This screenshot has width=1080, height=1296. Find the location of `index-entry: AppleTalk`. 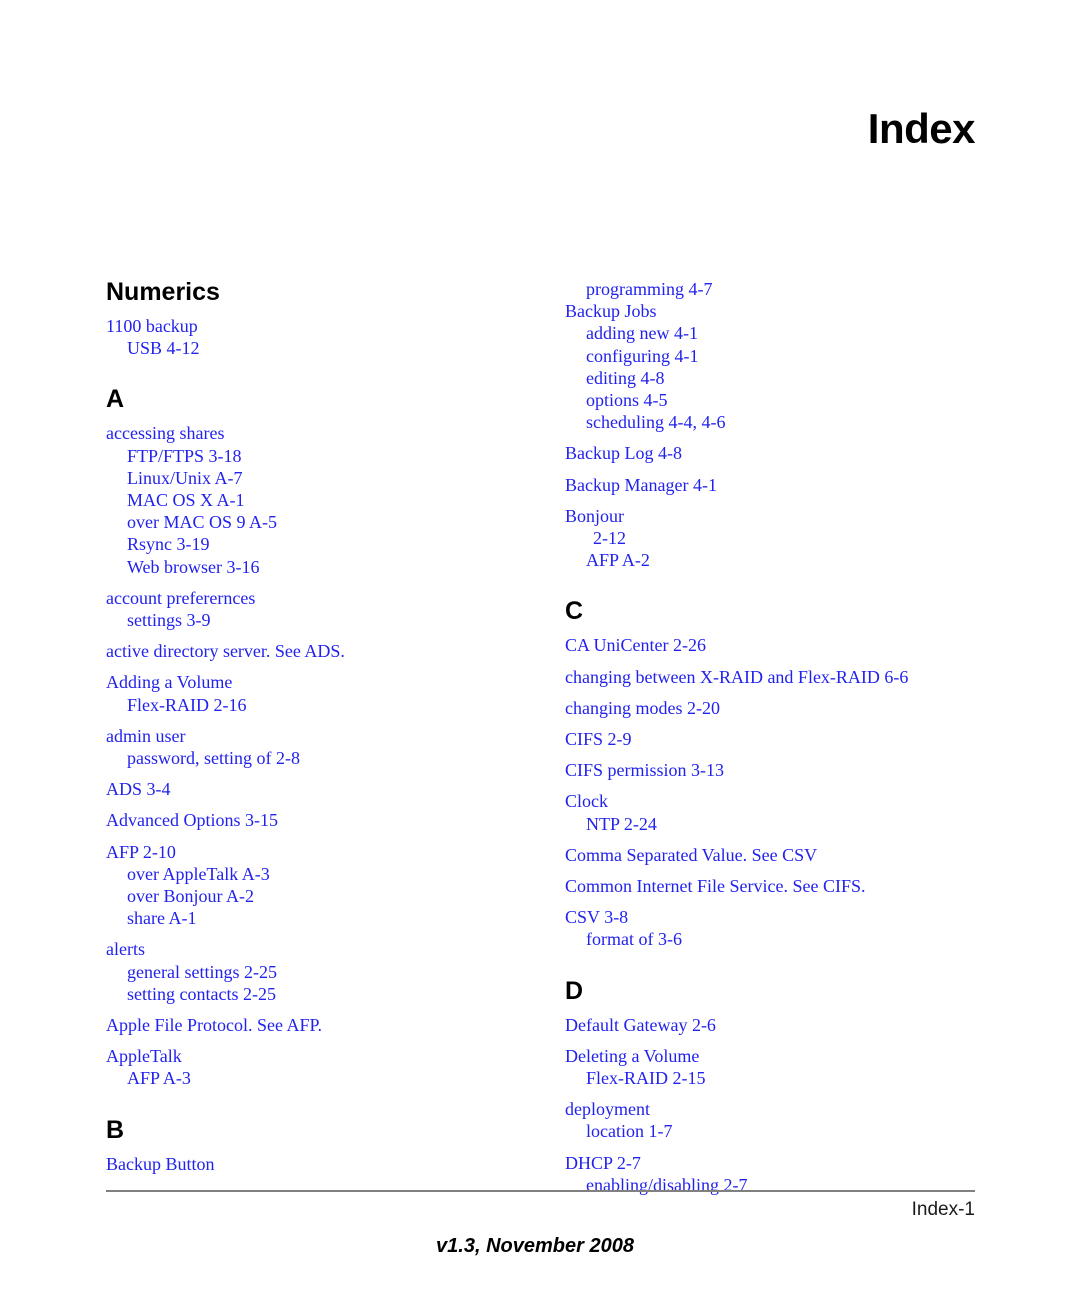

index-entry: AppleTalk is located at coordinates (321, 1056).